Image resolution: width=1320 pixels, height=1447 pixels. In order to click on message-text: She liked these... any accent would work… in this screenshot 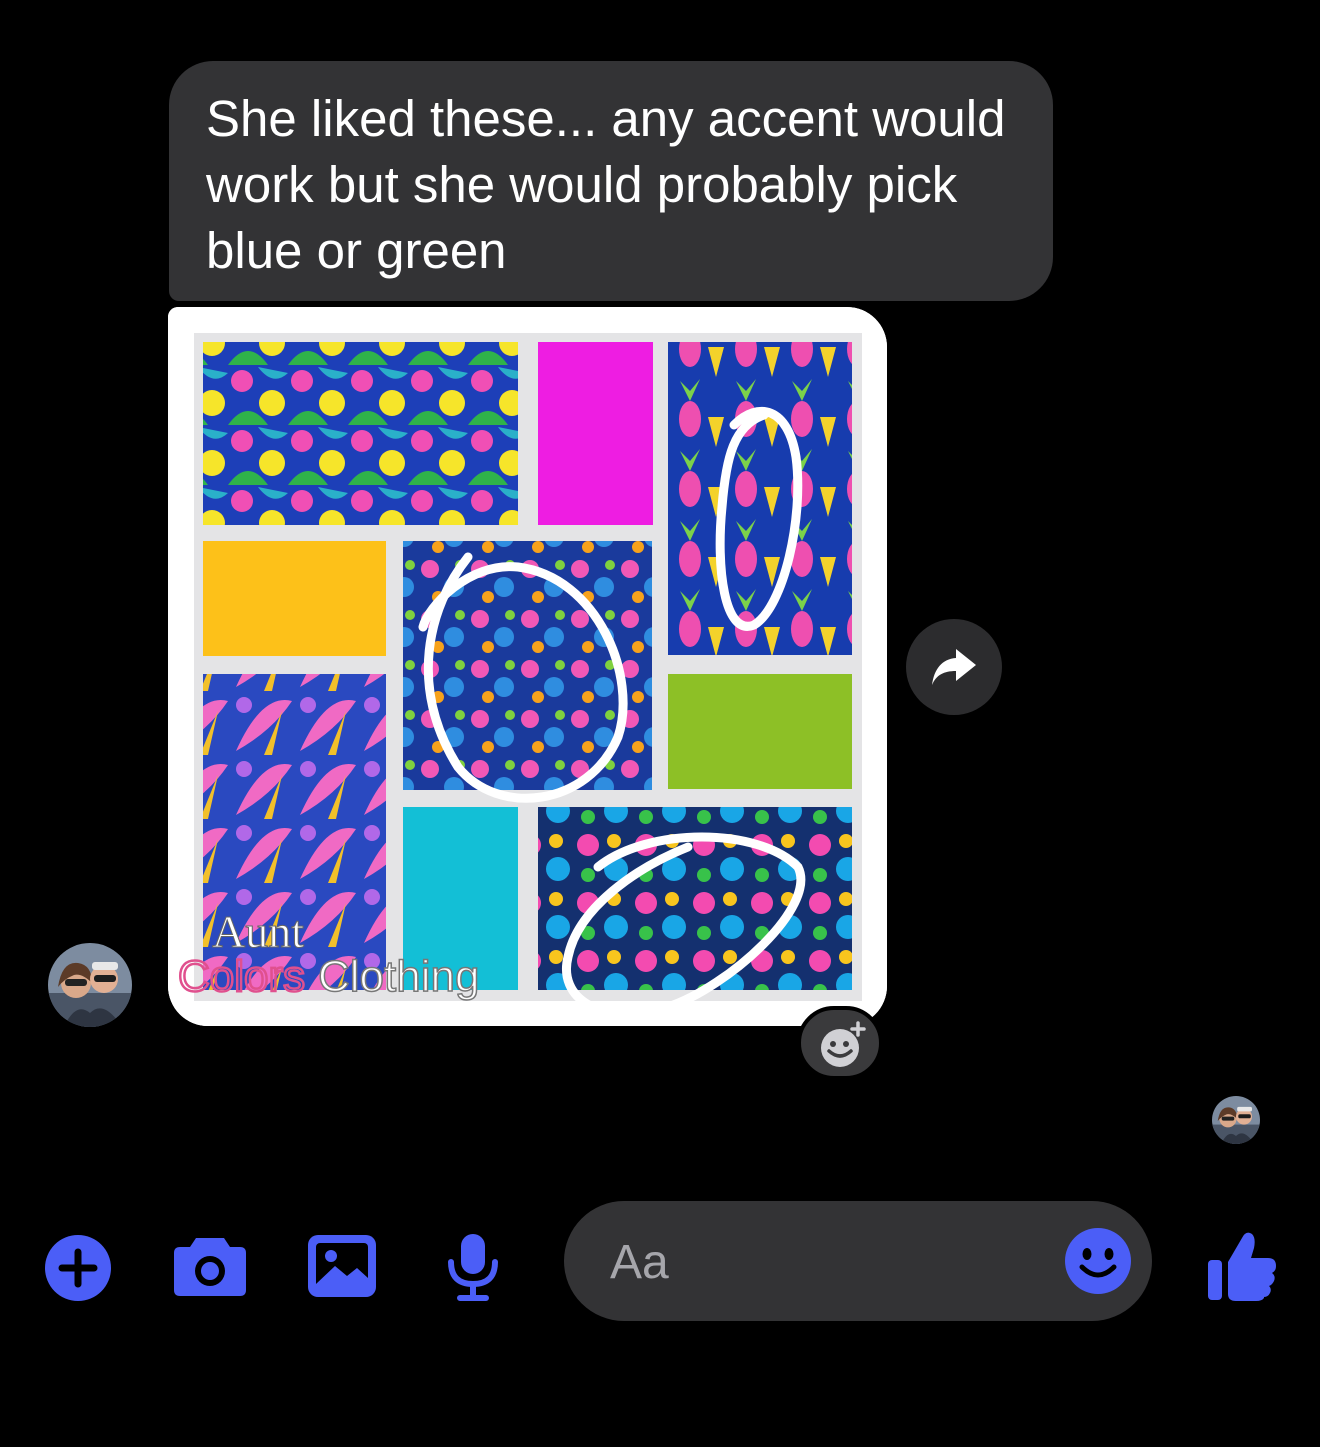, I will do `click(606, 184)`.